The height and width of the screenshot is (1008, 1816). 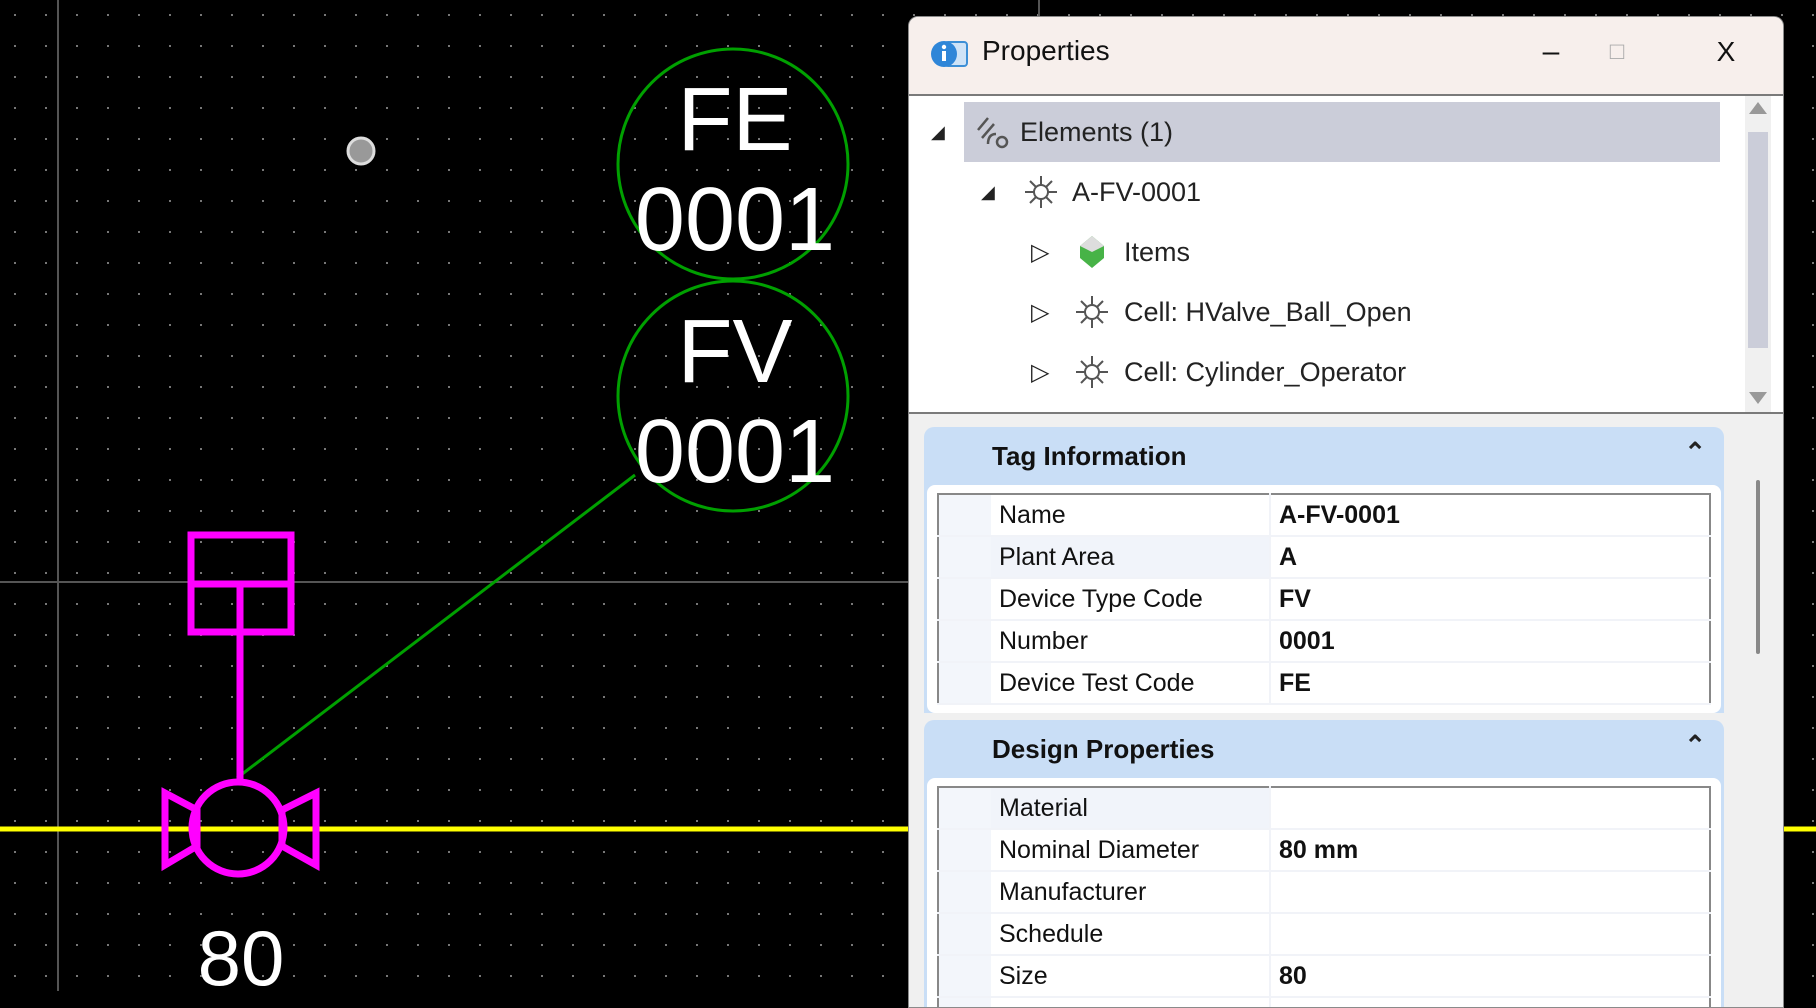 What do you see at coordinates (1046, 50) in the screenshot?
I see `window-title: Properties` at bounding box center [1046, 50].